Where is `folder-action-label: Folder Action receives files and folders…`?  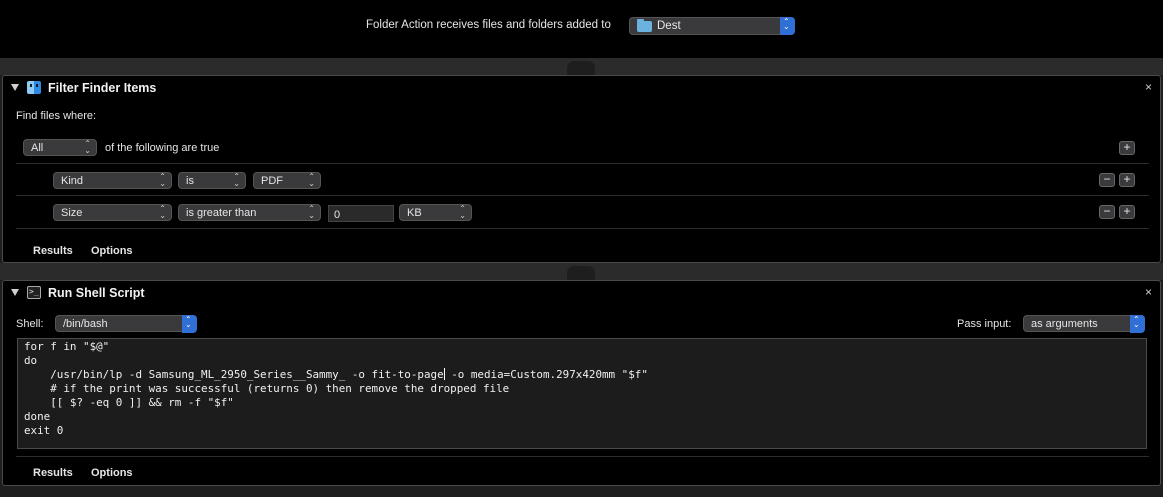 folder-action-label: Folder Action receives files and folders… is located at coordinates (488, 25).